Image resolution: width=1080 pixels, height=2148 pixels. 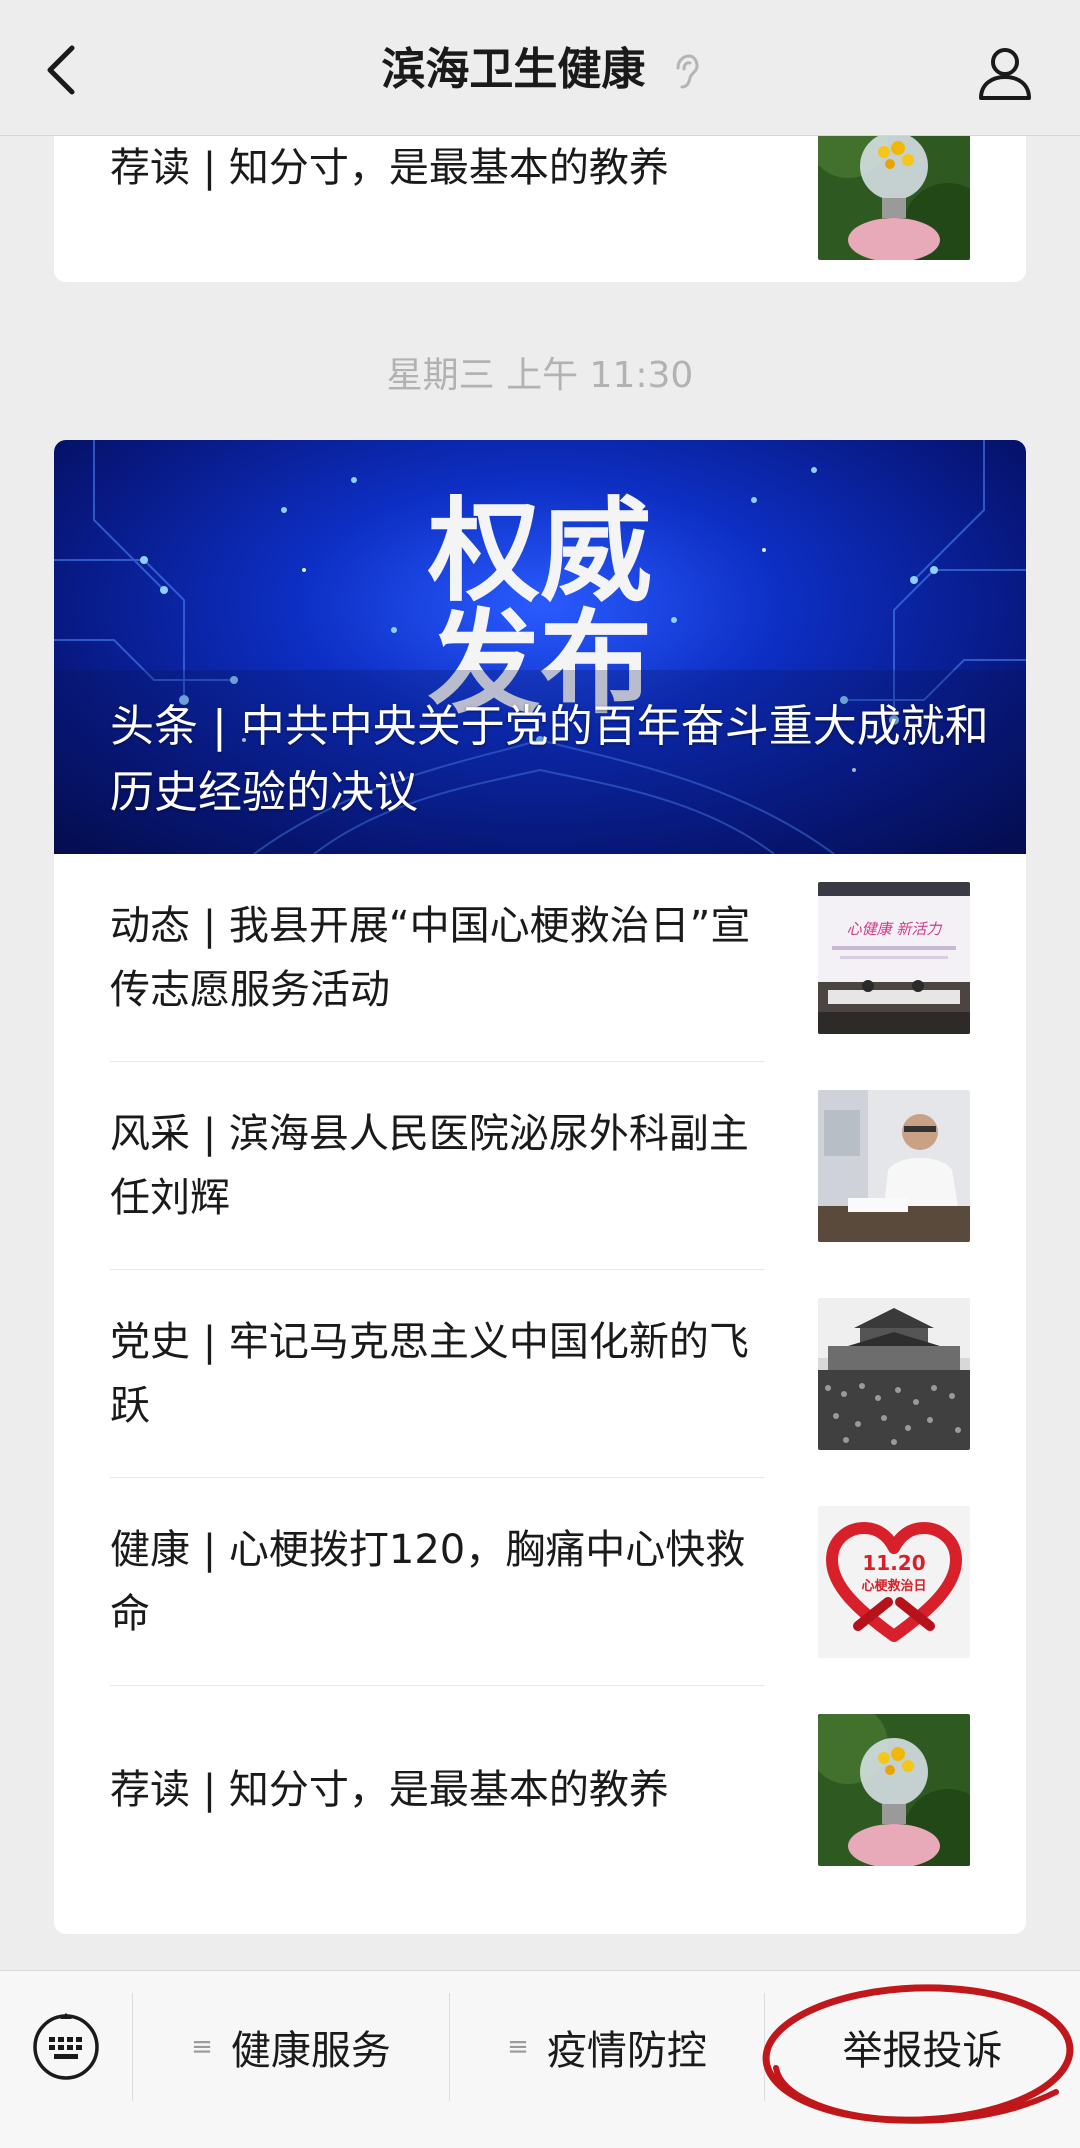 I want to click on article-title: 风采 | 滨海县人民医院泌尿外科副主任刘辉, so click(x=429, y=1166).